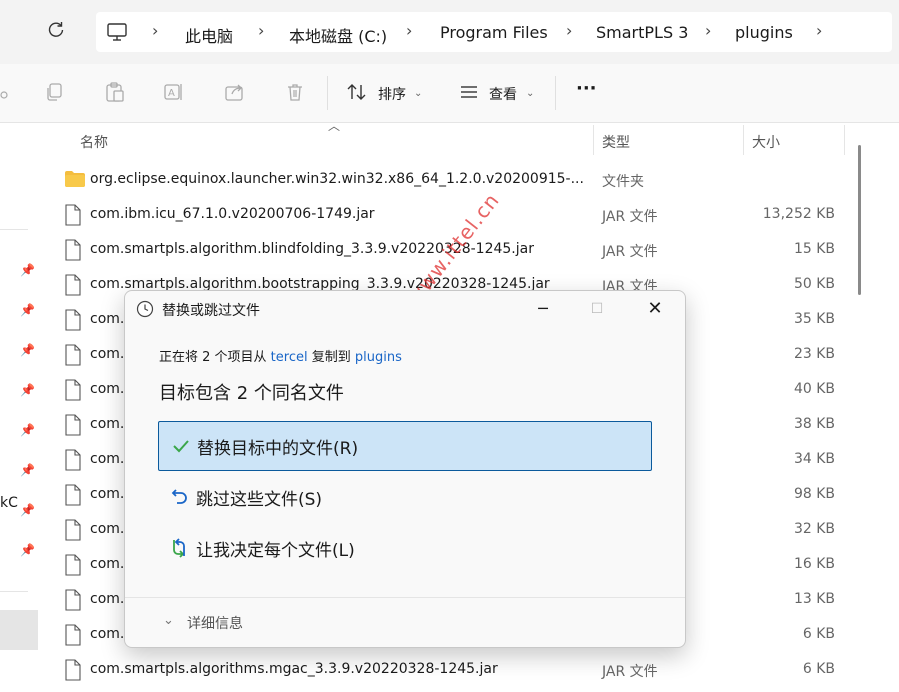 The width and height of the screenshot is (899, 692). I want to click on file-size: 23 KB, so click(814, 354).